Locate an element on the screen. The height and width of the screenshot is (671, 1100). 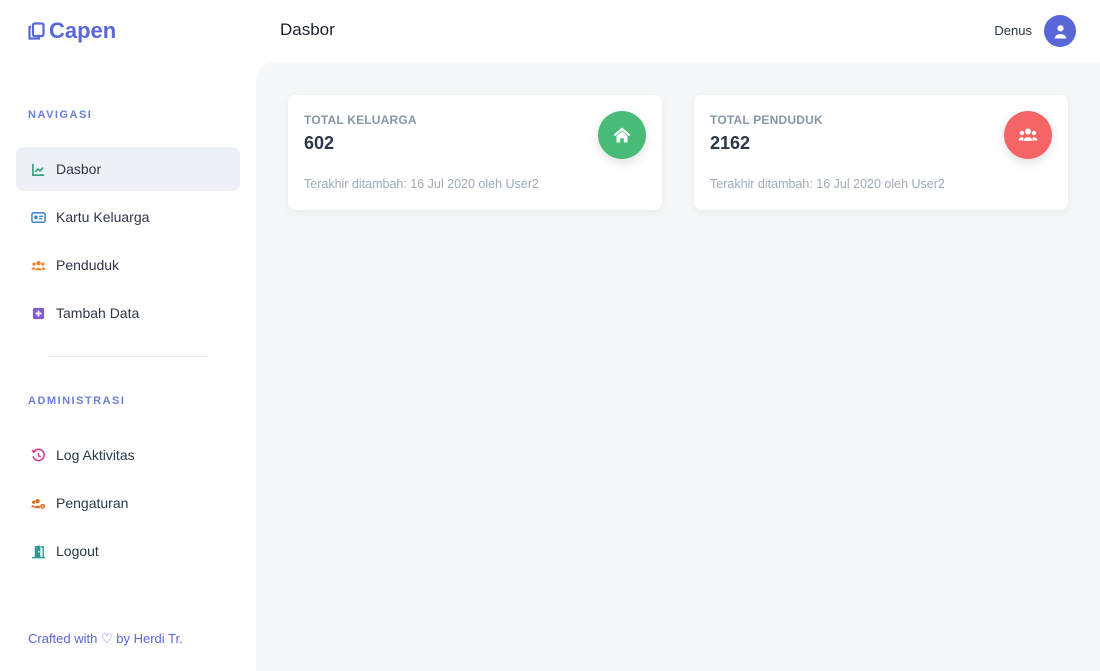
user-icon is located at coordinates (1060, 31).